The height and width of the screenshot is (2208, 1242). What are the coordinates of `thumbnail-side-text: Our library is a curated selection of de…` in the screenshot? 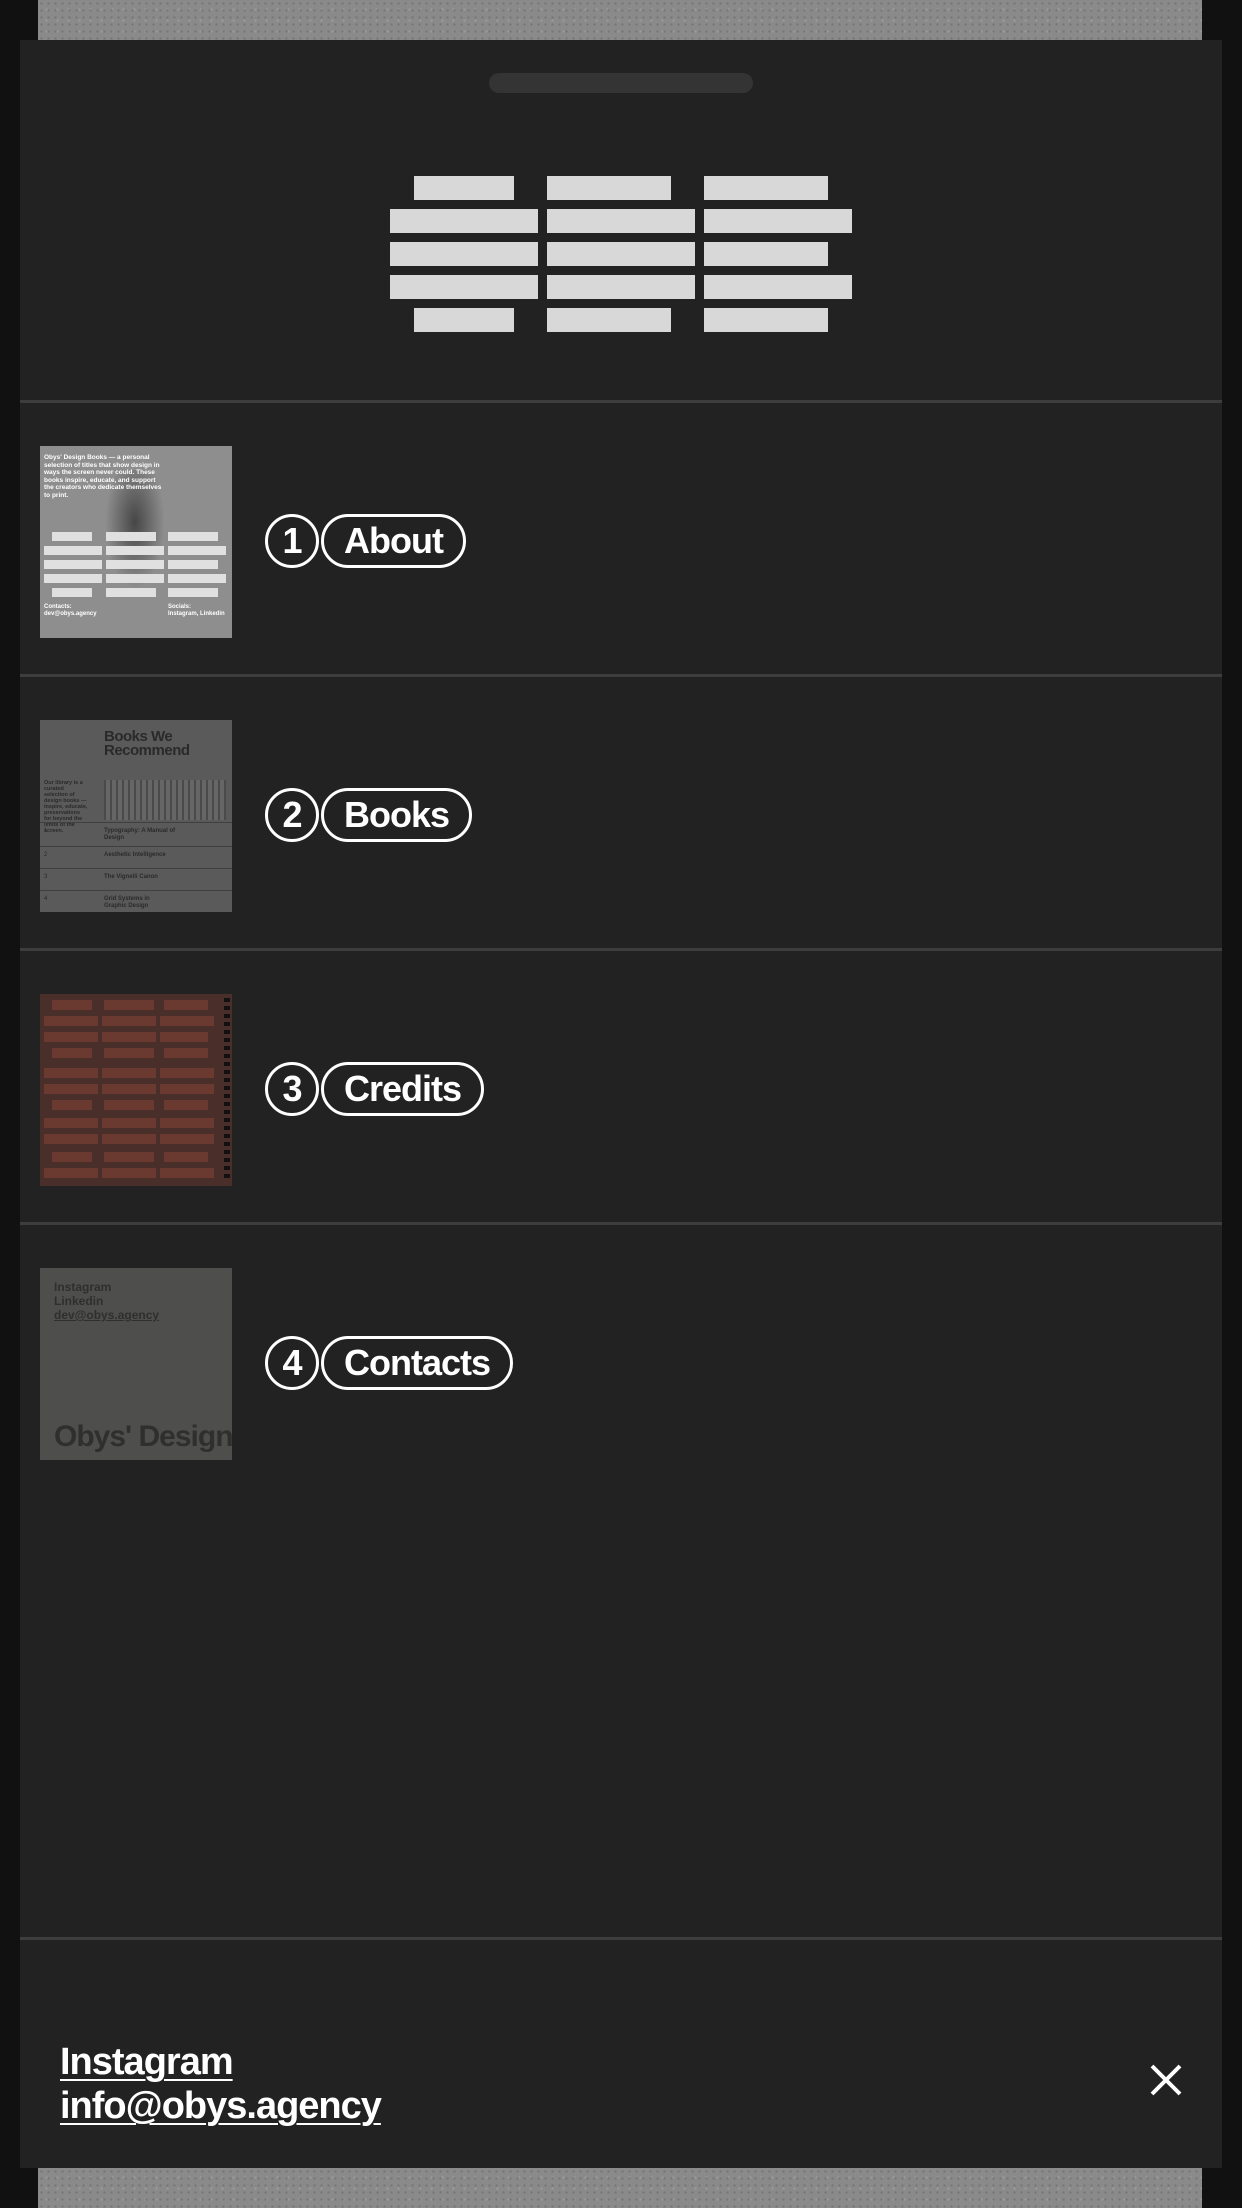 It's located at (66, 807).